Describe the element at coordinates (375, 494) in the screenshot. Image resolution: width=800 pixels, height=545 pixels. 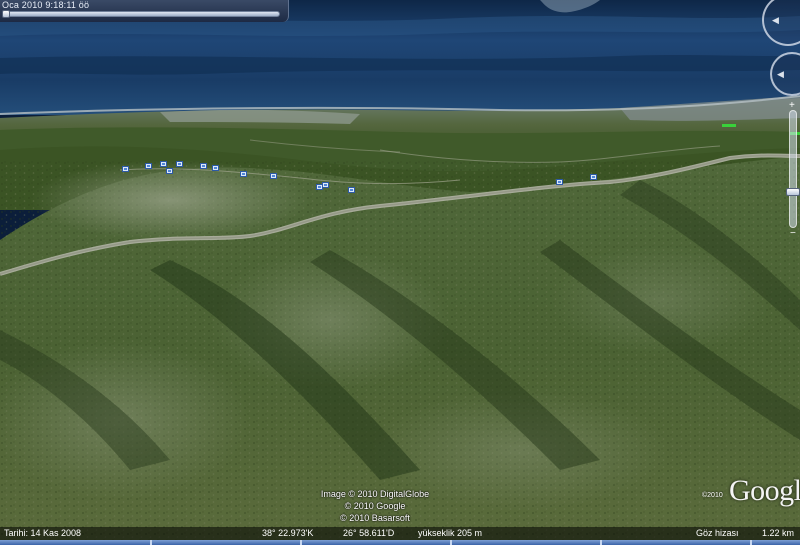
I see `attribution-line: Image © 2010 DigitalGlobe` at that location.